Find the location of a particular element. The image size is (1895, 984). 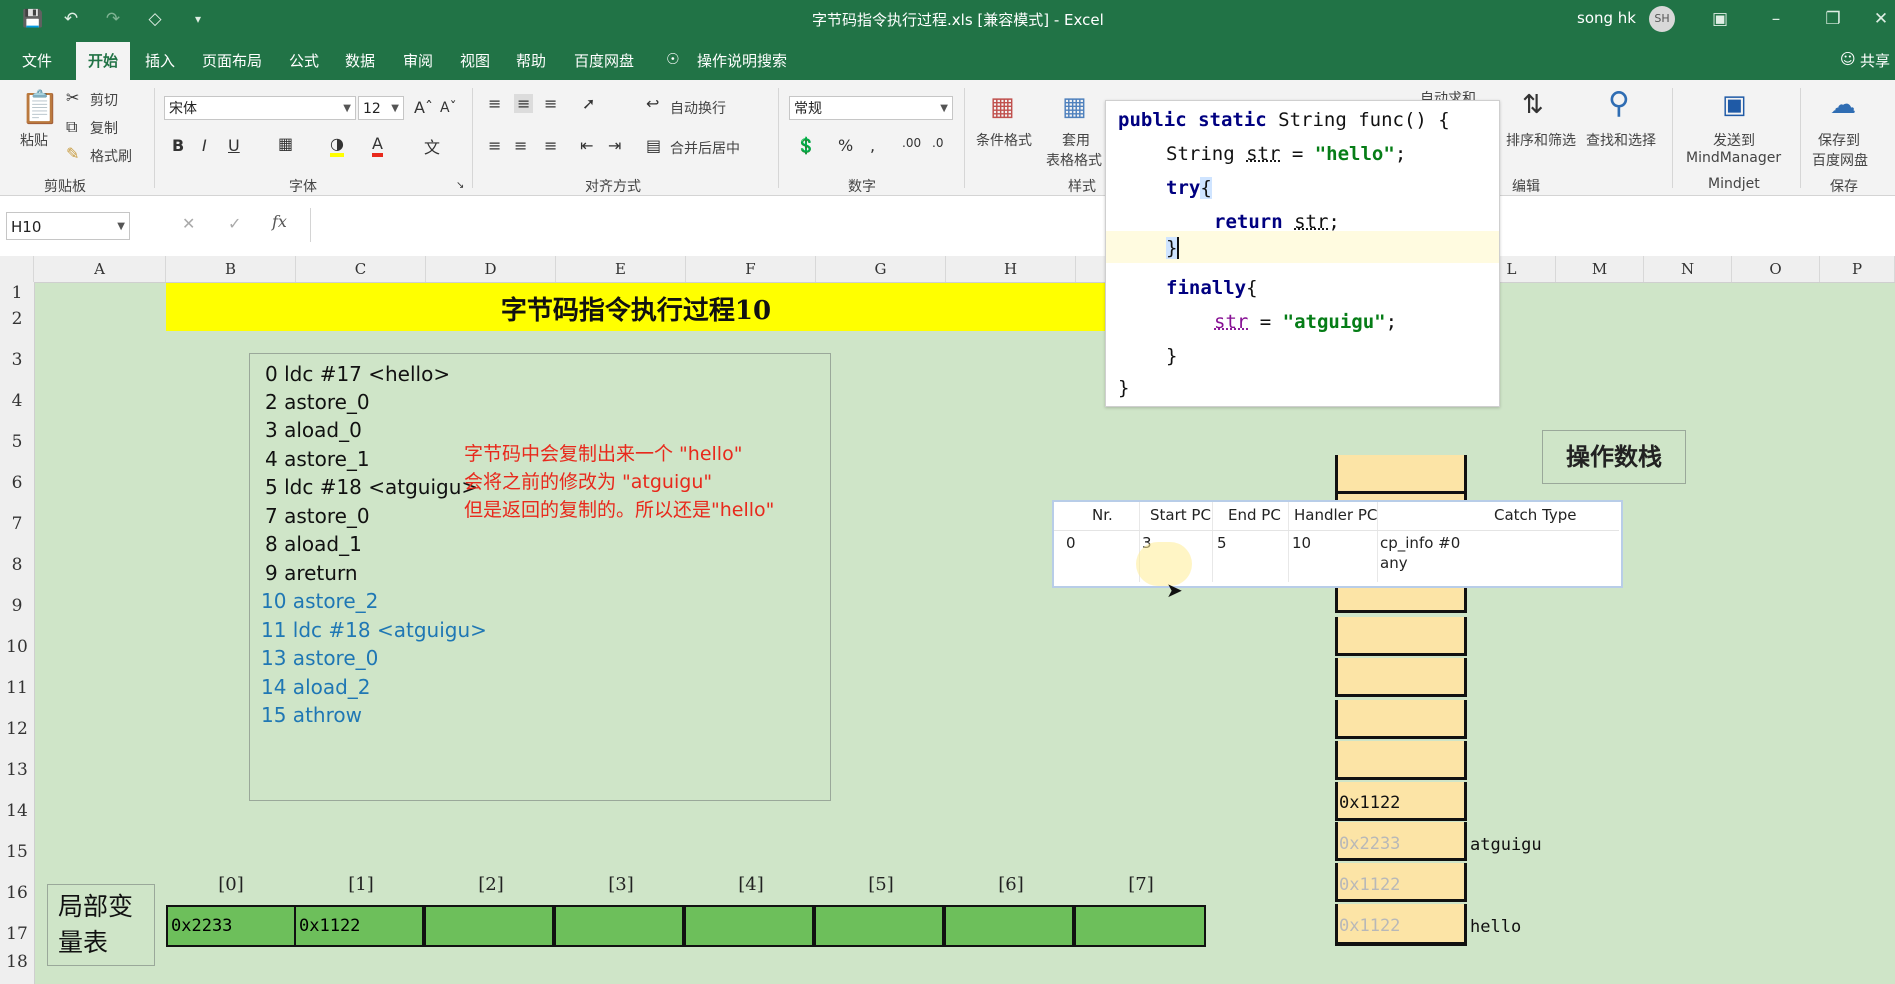

row-header: 4 is located at coordinates (17, 401).